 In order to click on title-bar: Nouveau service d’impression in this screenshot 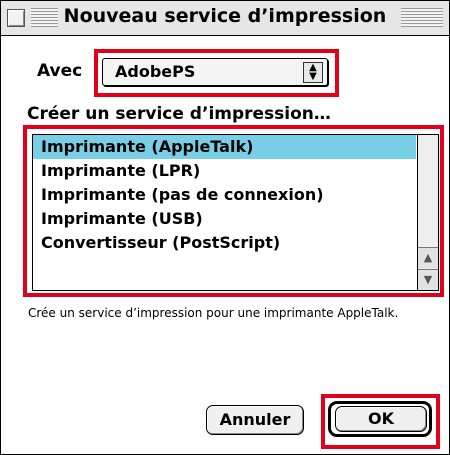, I will do `click(225, 18)`.